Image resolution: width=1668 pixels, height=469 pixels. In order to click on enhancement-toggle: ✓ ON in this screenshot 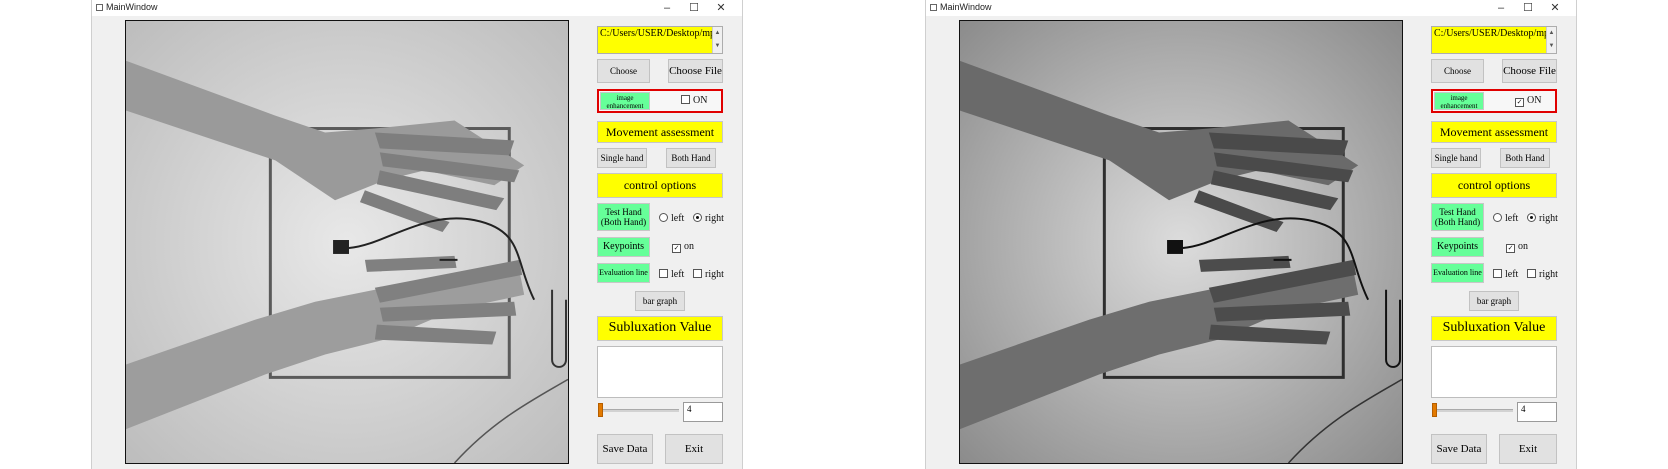, I will do `click(1528, 101)`.